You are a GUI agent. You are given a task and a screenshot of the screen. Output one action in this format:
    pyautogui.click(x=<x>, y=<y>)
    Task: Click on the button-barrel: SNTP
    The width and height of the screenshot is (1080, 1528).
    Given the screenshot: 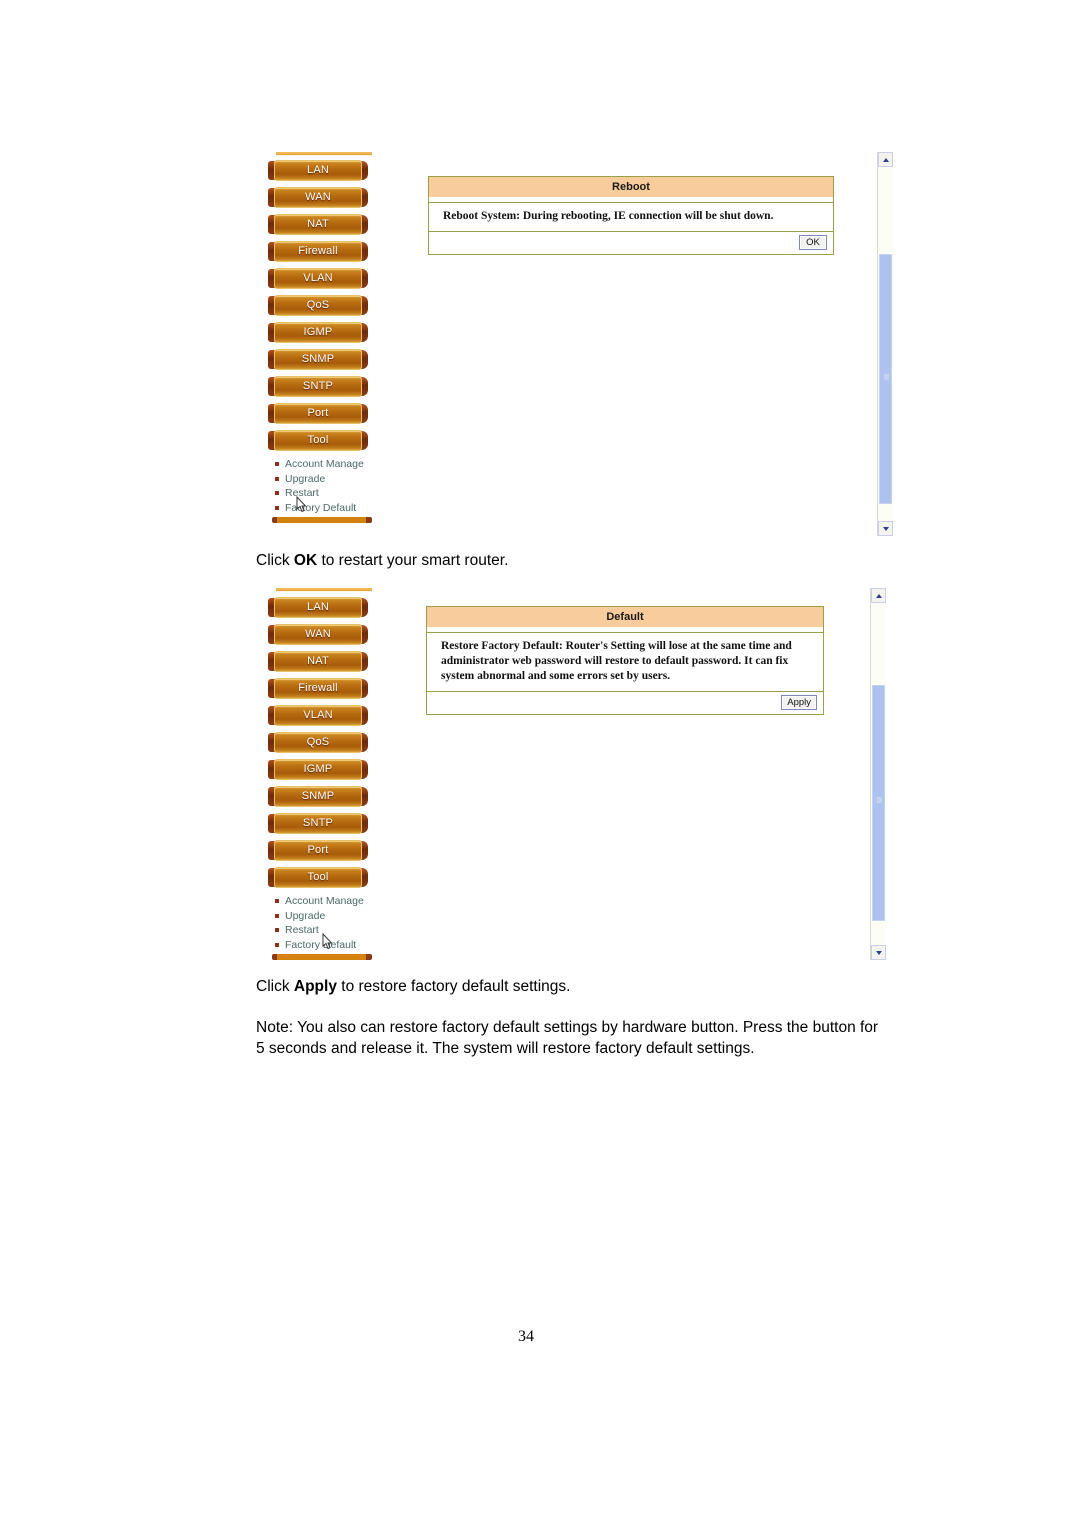 What is the action you would take?
    pyautogui.click(x=318, y=823)
    